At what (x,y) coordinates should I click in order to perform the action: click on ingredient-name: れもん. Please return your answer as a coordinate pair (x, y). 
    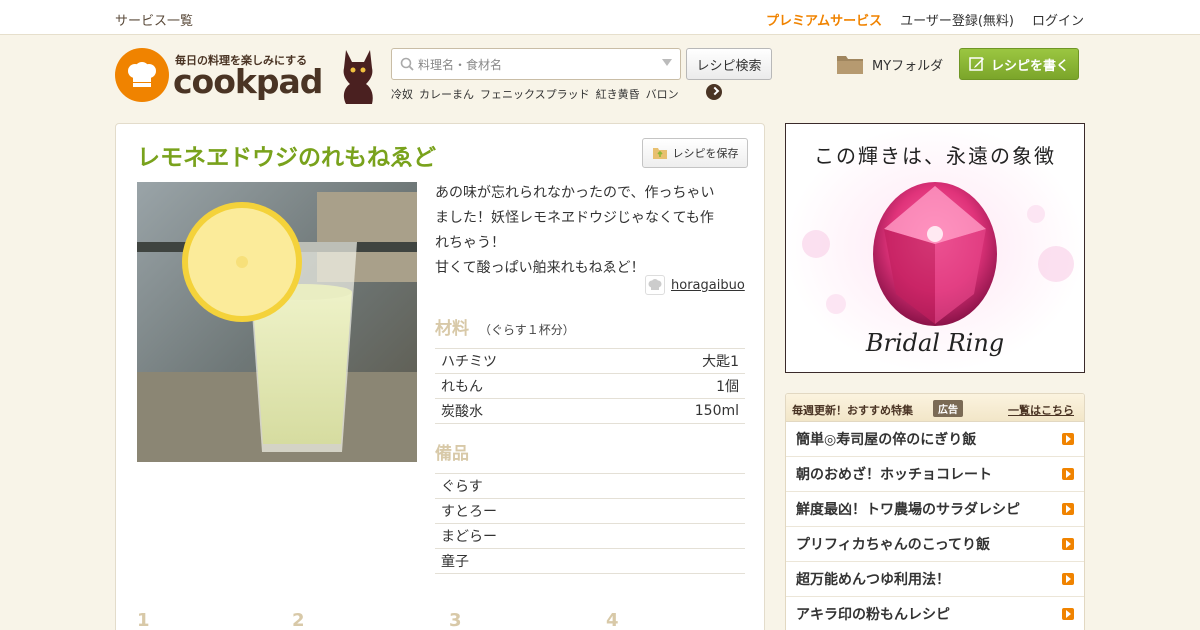
    Looking at the image, I should click on (462, 387).